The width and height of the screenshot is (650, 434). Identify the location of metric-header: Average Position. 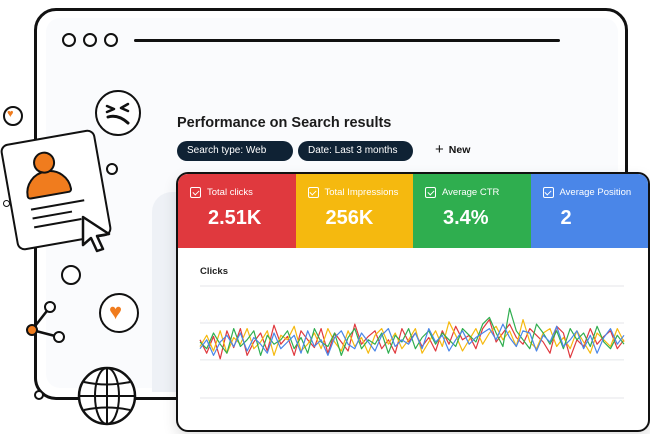
(595, 192).